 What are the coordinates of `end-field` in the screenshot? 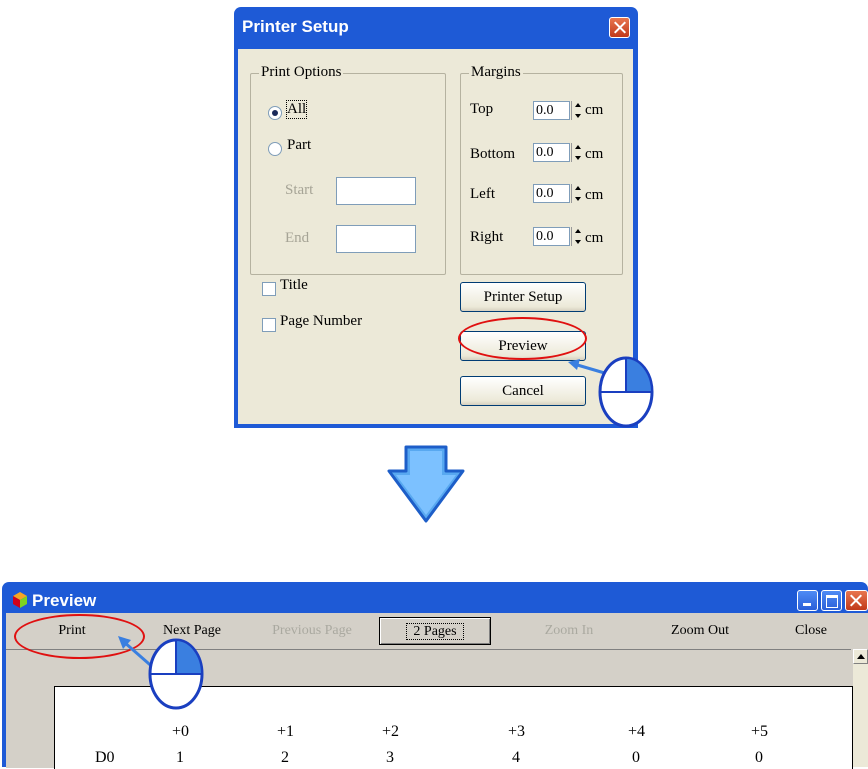 It's located at (376, 239).